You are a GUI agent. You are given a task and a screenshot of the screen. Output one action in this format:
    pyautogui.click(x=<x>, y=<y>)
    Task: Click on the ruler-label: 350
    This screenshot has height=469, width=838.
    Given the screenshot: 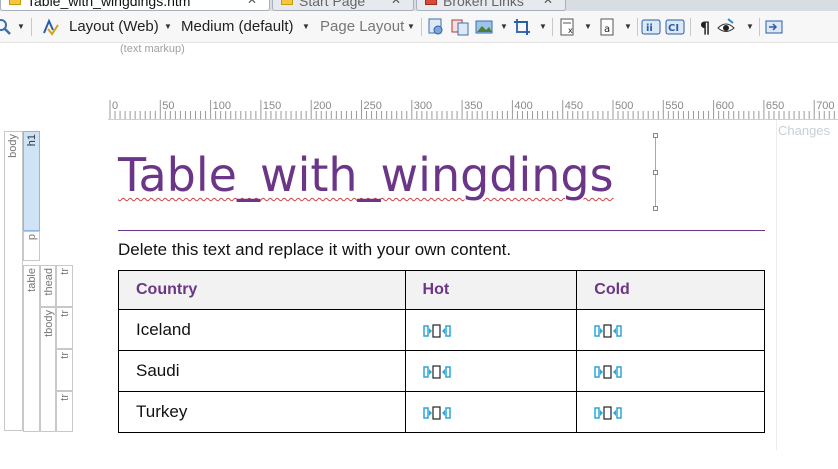 What is the action you would take?
    pyautogui.click(x=473, y=106)
    